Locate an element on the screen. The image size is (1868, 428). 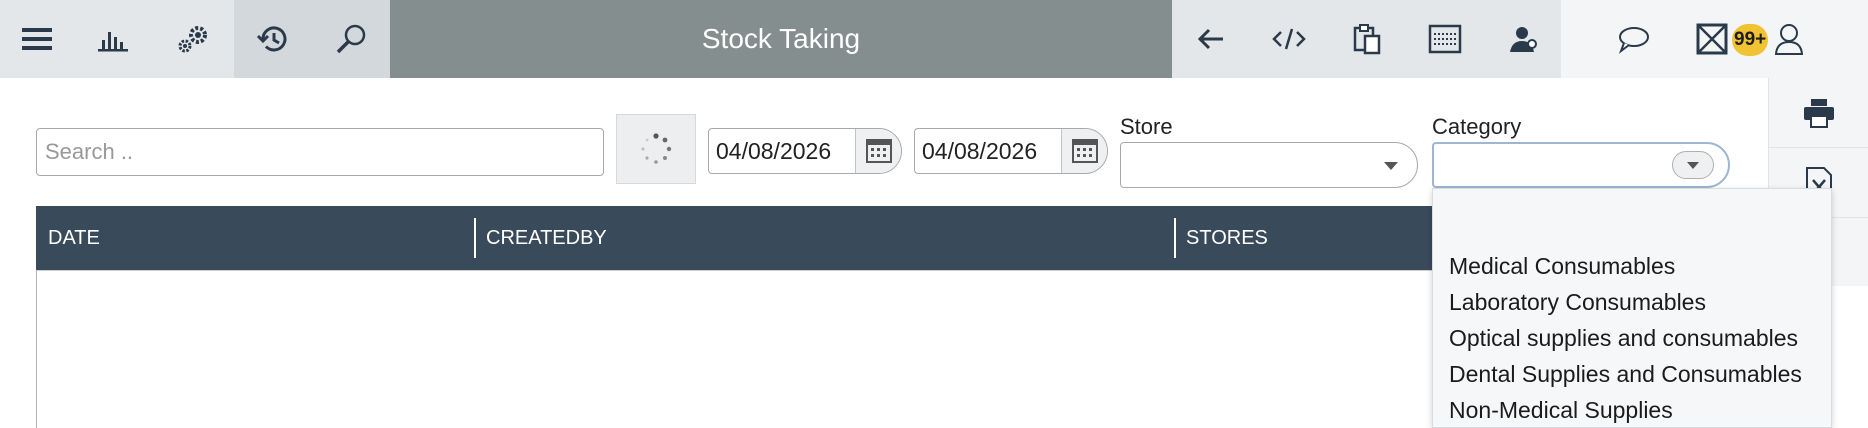
settings-button is located at coordinates (193, 39).